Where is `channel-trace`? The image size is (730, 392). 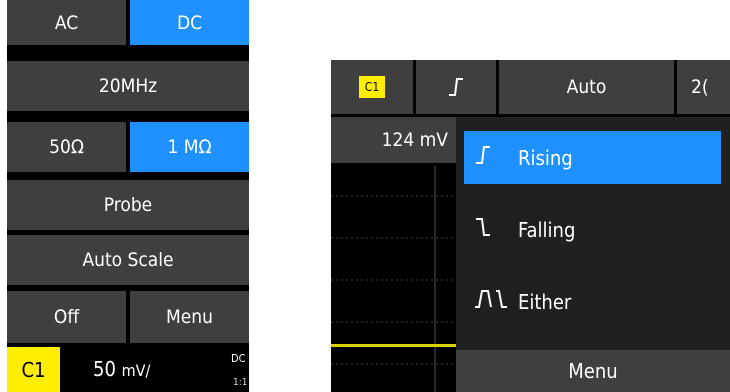 channel-trace is located at coordinates (393, 345).